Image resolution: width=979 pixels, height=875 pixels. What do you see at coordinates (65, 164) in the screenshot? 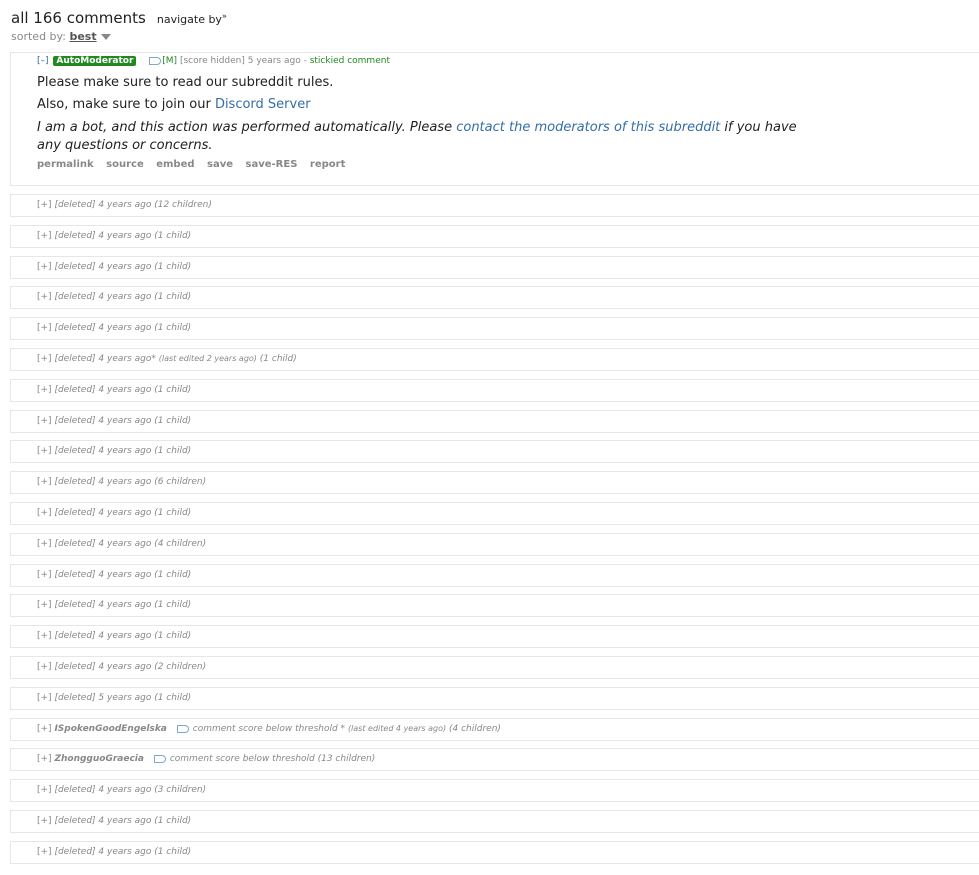
I see `permalink-button: permalink` at bounding box center [65, 164].